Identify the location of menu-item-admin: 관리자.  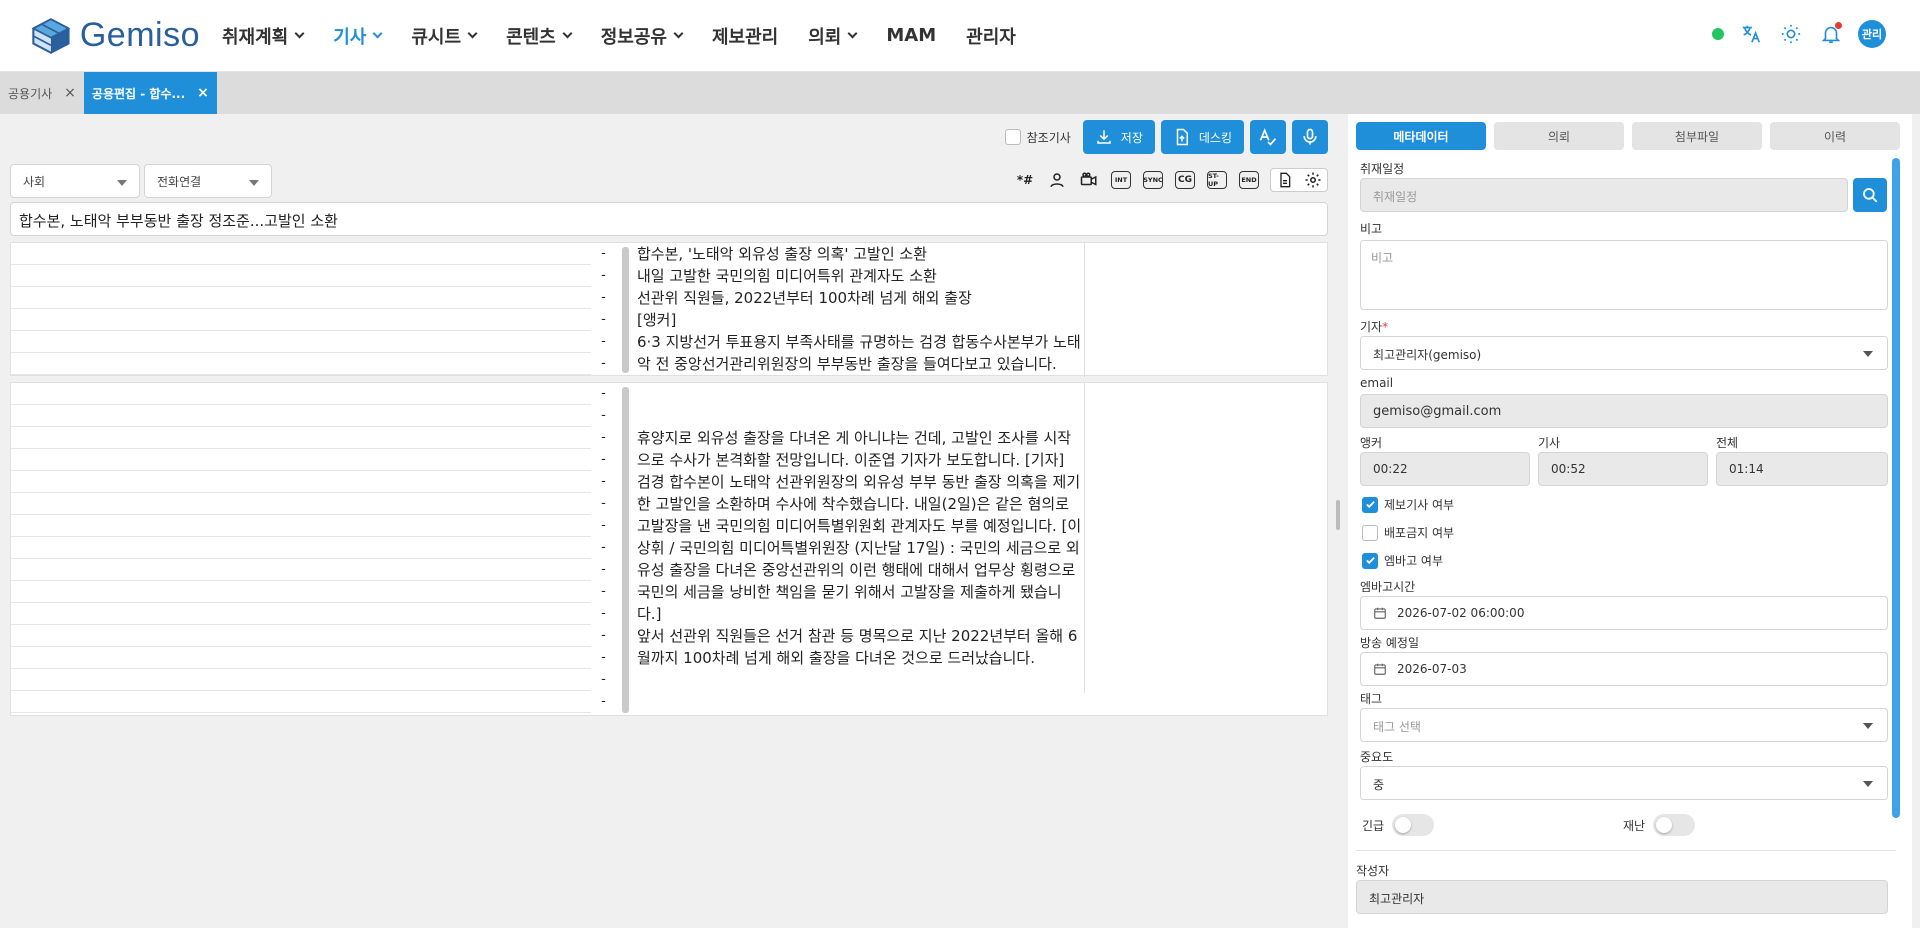
(991, 36).